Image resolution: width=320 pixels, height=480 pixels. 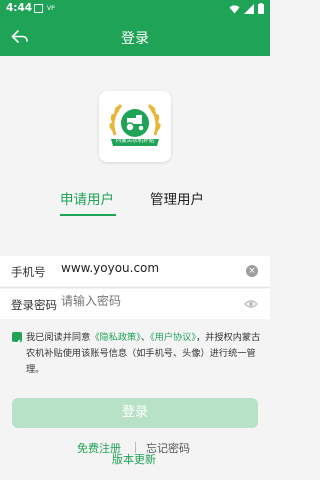 What do you see at coordinates (146, 268) in the screenshot?
I see `phone-input` at bounding box center [146, 268].